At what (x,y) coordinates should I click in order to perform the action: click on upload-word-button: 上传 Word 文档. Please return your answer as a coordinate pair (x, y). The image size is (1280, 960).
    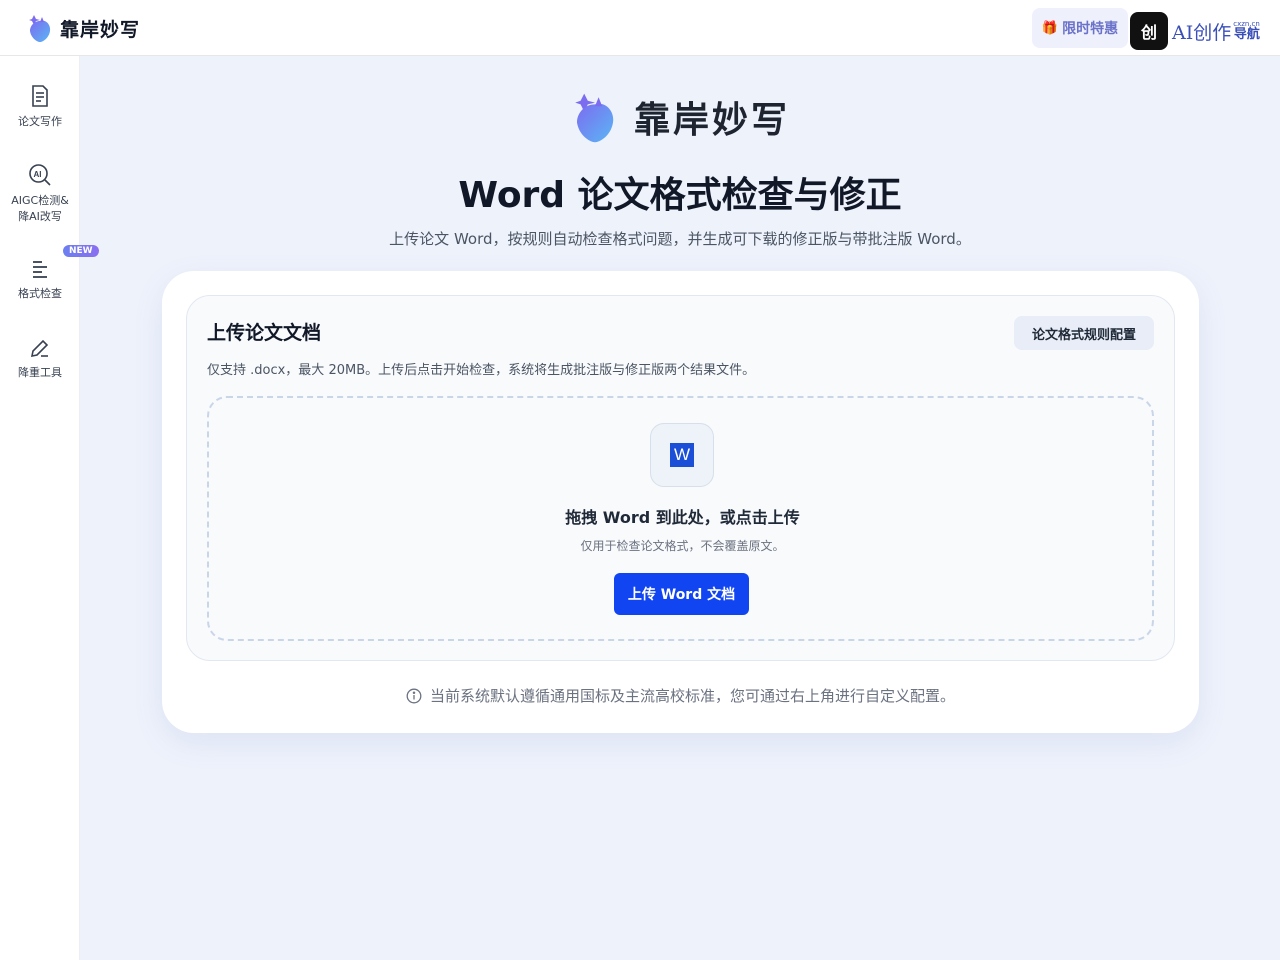
    Looking at the image, I should click on (681, 594).